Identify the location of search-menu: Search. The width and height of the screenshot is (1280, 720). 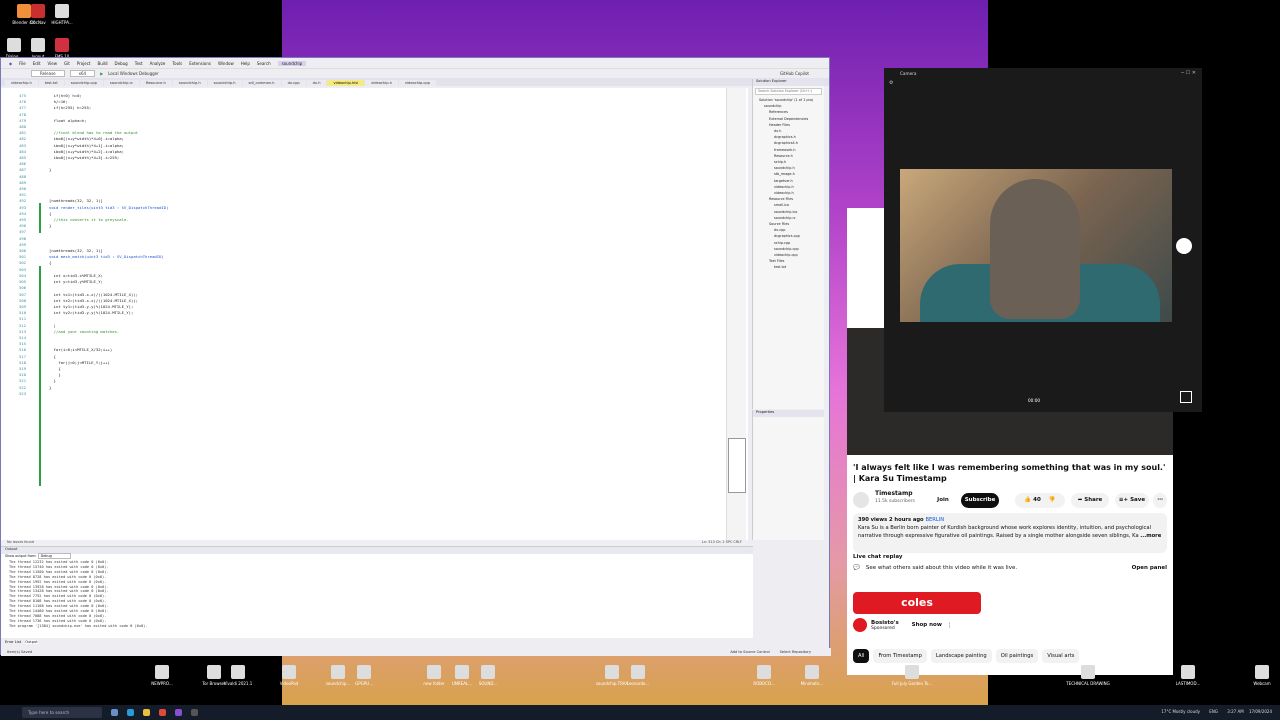
(264, 63).